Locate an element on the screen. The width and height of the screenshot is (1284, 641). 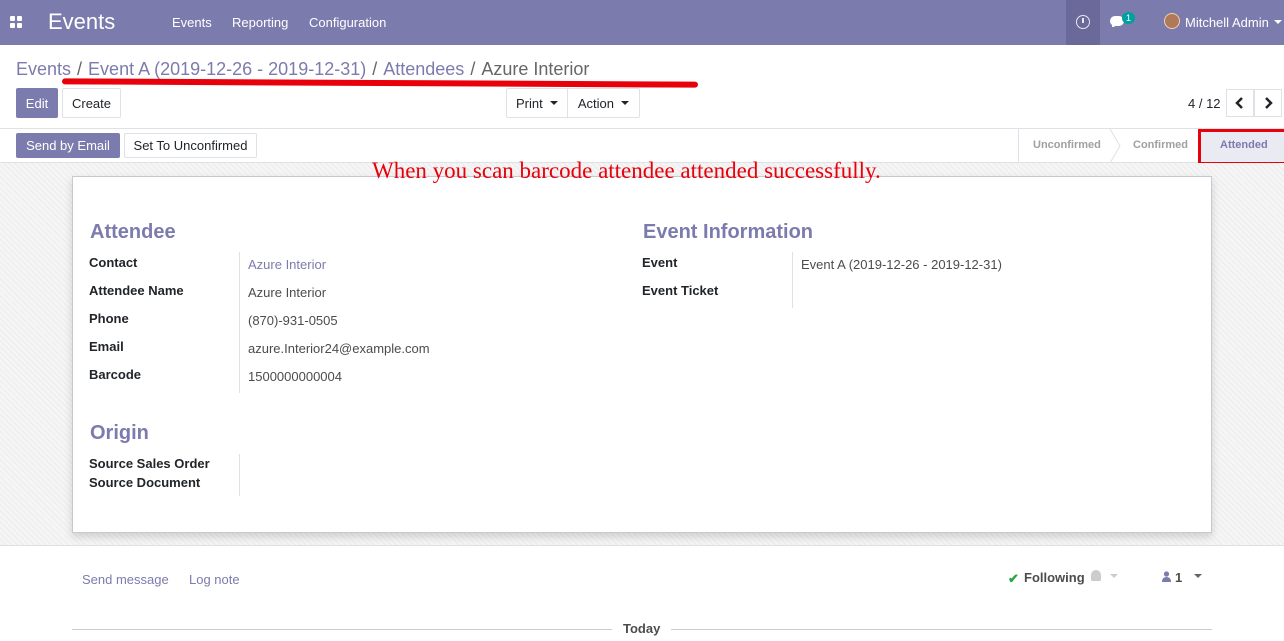
chevron-left-icon is located at coordinates (1239, 103).